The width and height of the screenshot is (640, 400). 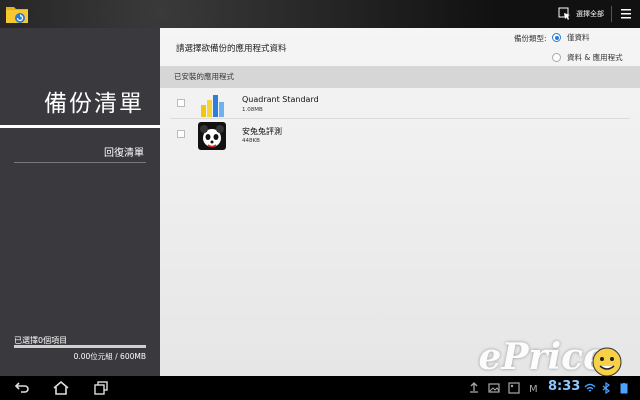 I want to click on radio-data-only: 僅資料, so click(x=571, y=37).